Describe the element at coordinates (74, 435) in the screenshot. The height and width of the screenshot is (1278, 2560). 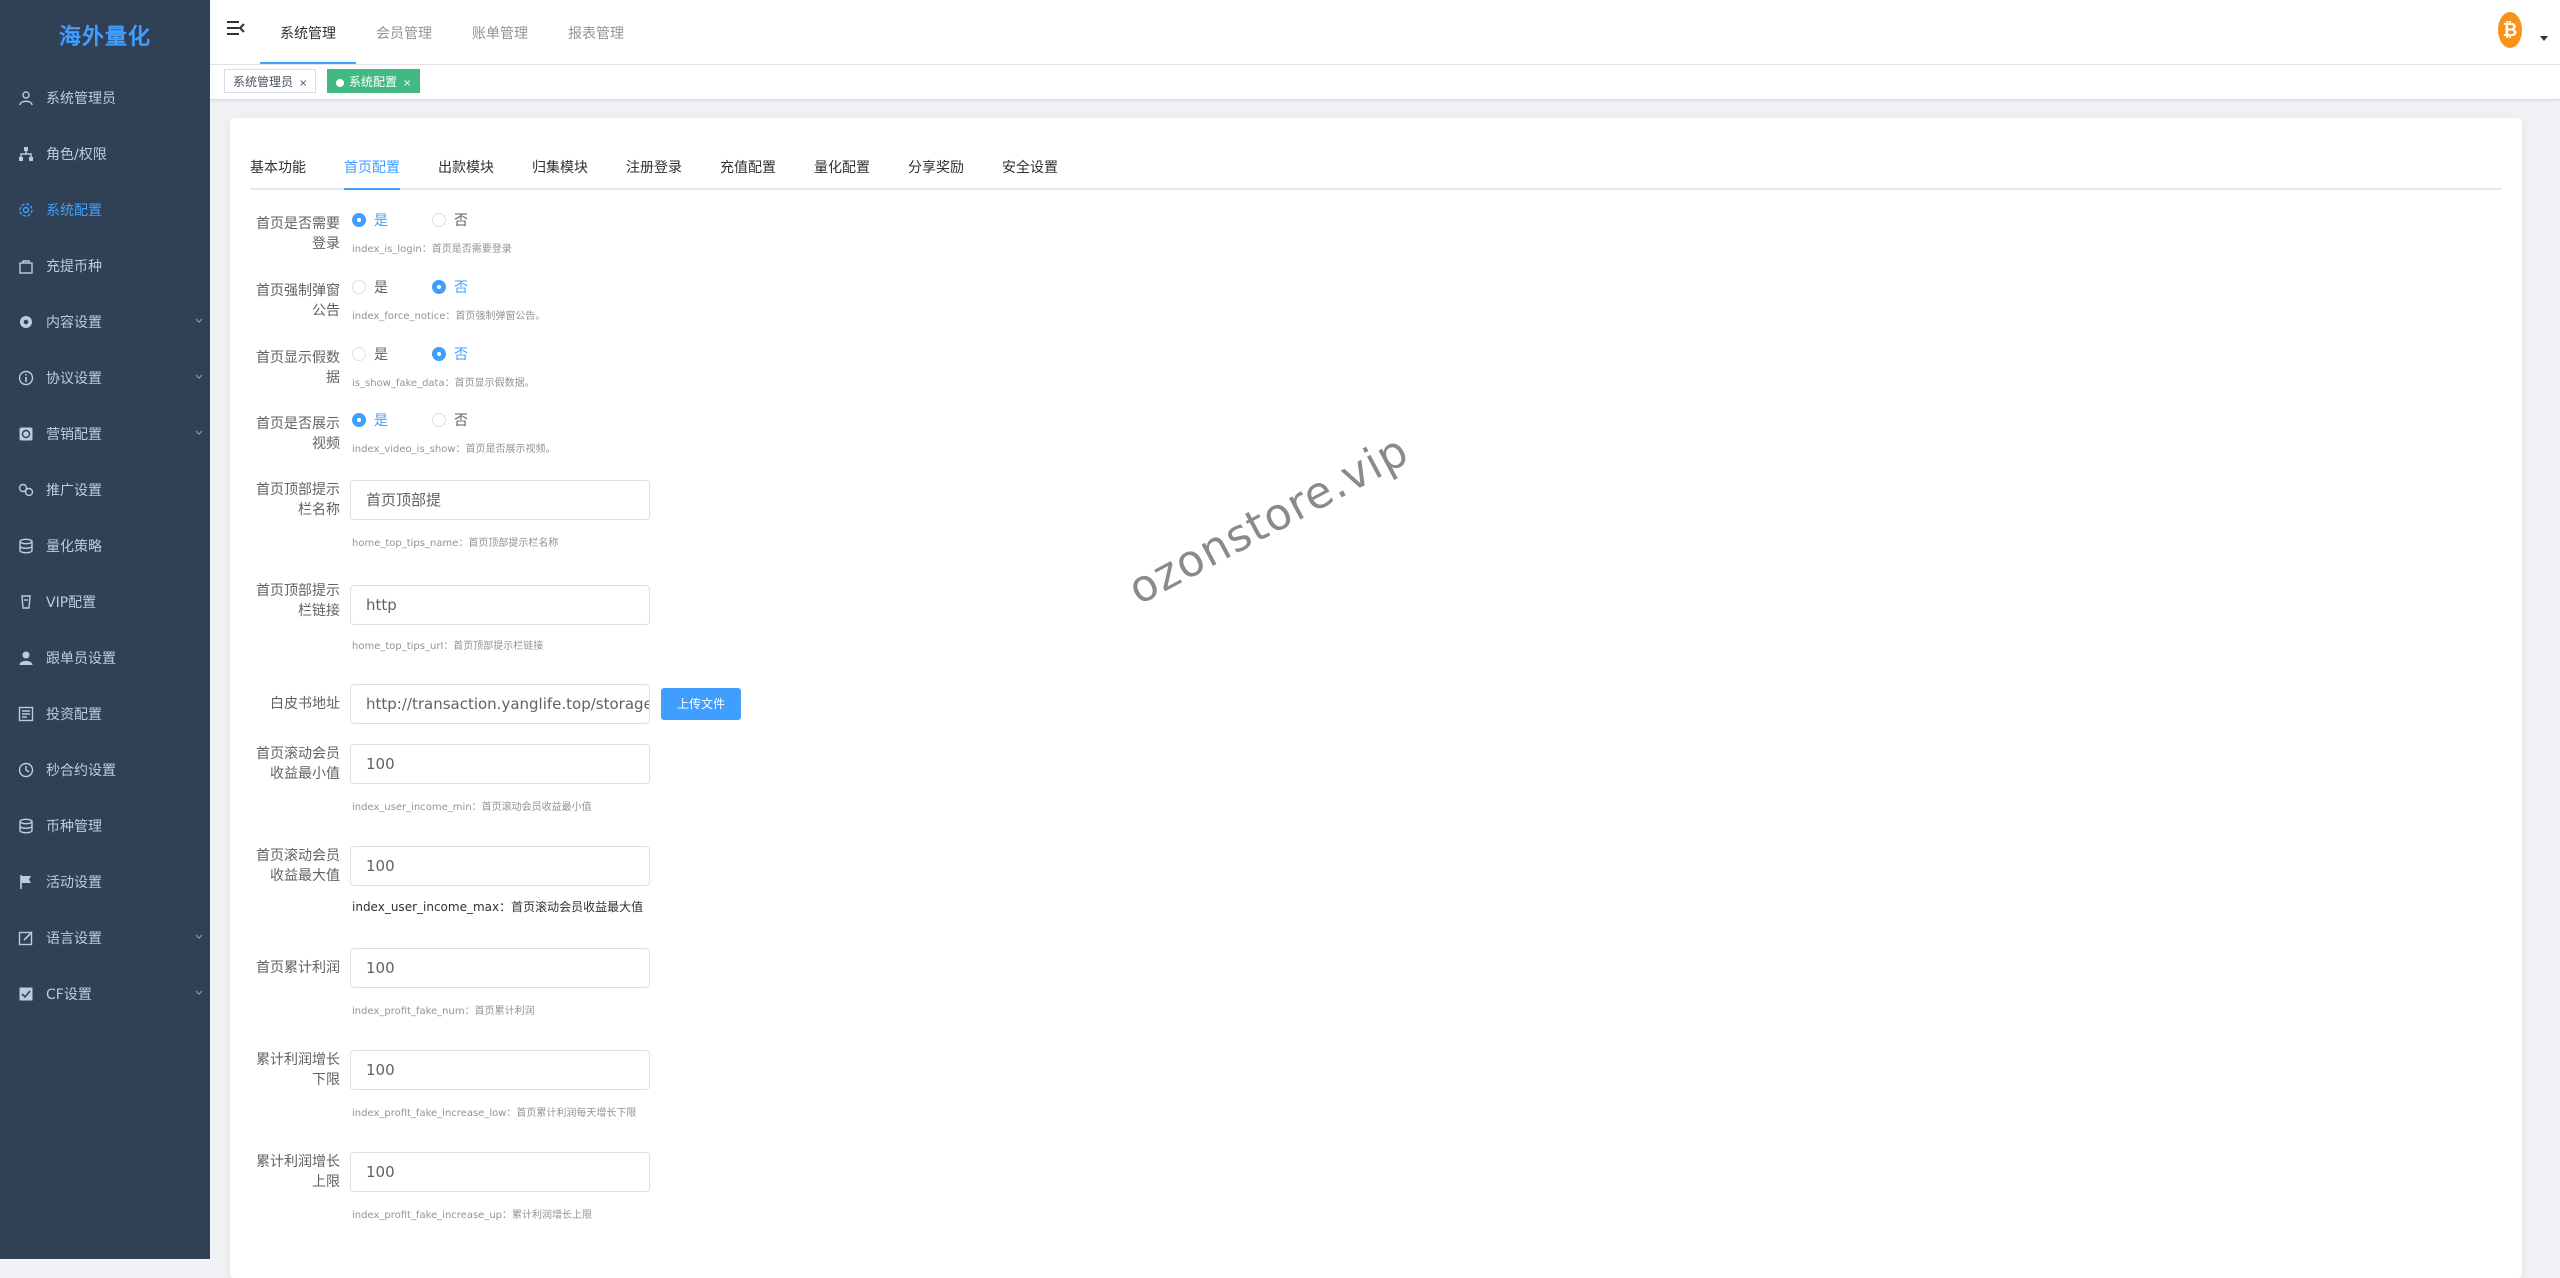
I see `sidebar-item-label: 营销配置` at that location.